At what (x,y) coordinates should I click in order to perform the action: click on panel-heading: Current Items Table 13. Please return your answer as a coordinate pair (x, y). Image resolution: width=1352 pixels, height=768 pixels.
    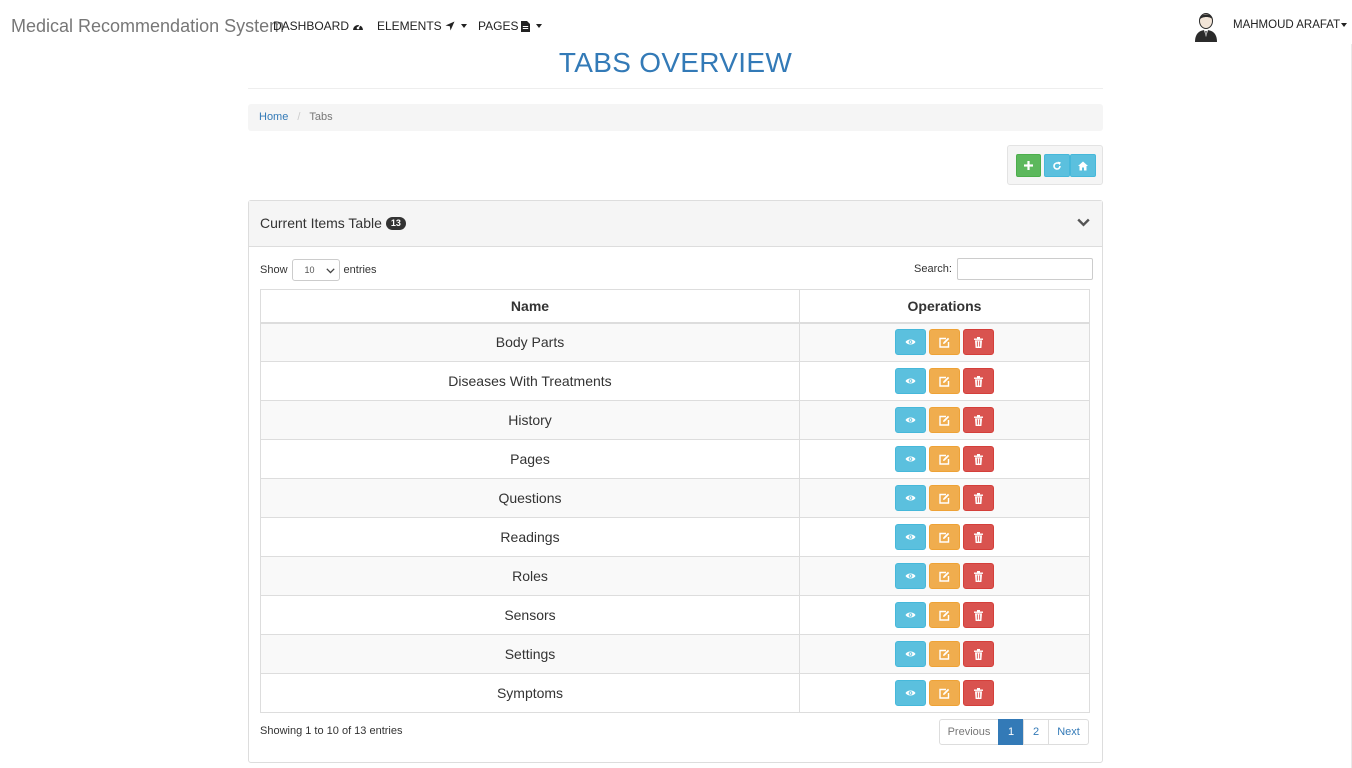
    Looking at the image, I should click on (675, 224).